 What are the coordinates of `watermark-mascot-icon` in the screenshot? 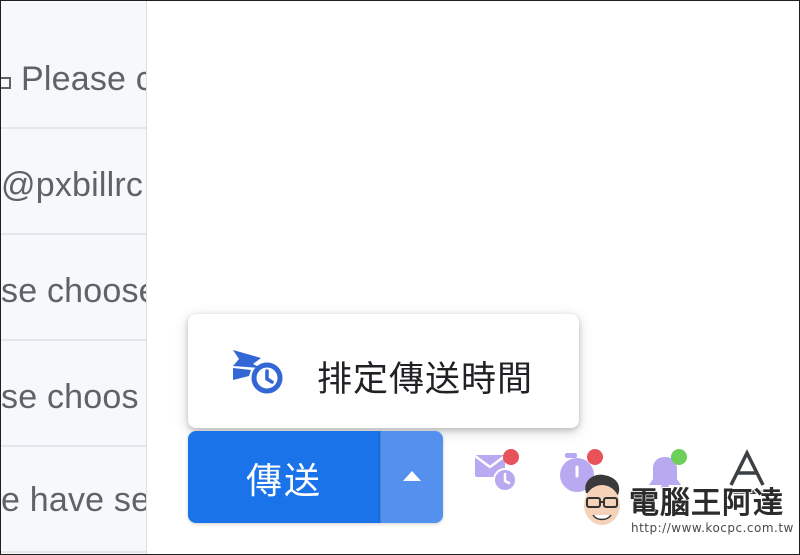 It's located at (602, 499).